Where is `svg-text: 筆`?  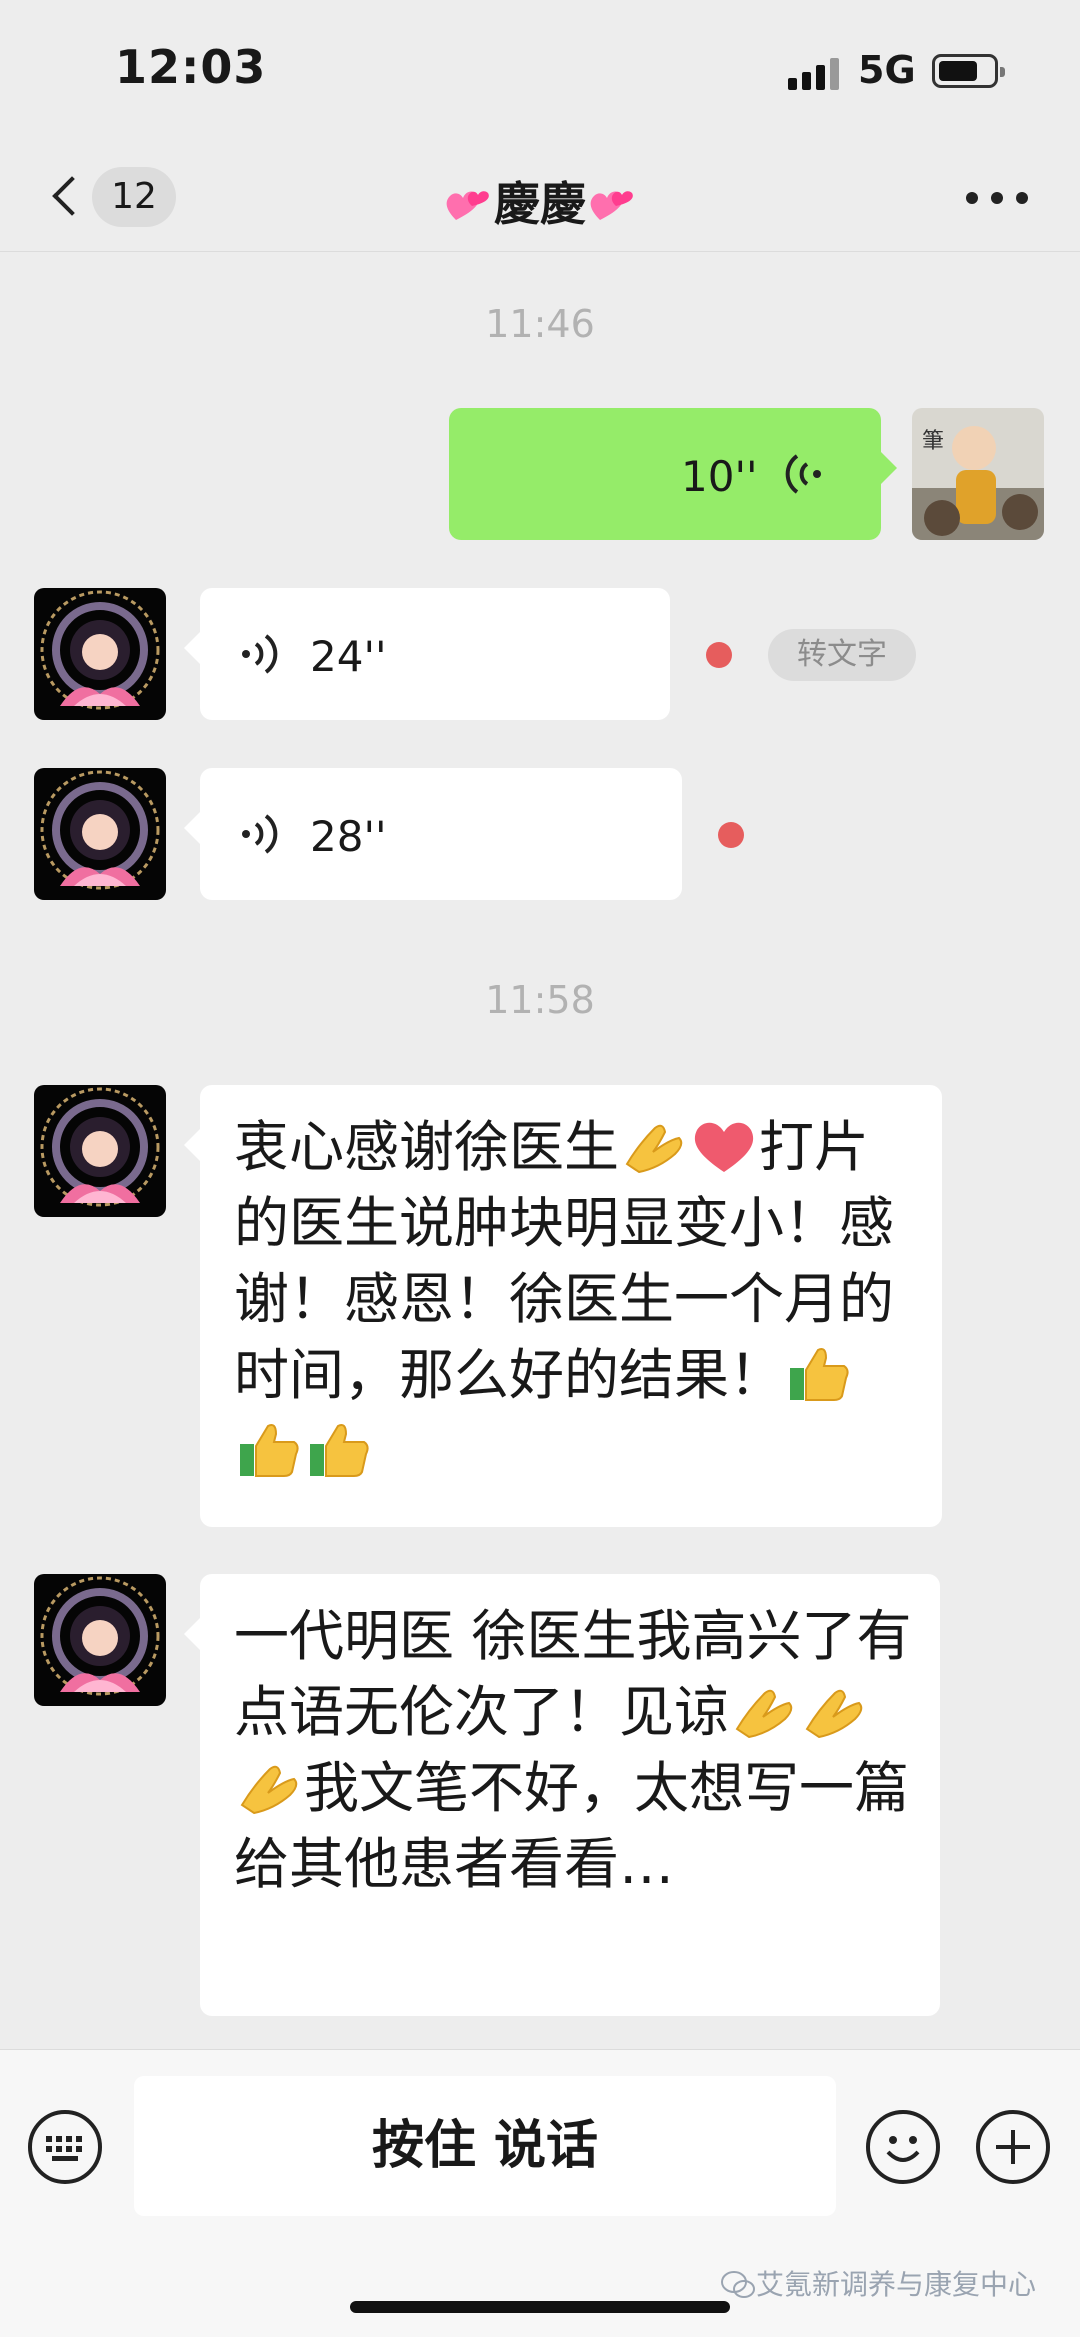 svg-text: 筆 is located at coordinates (933, 441).